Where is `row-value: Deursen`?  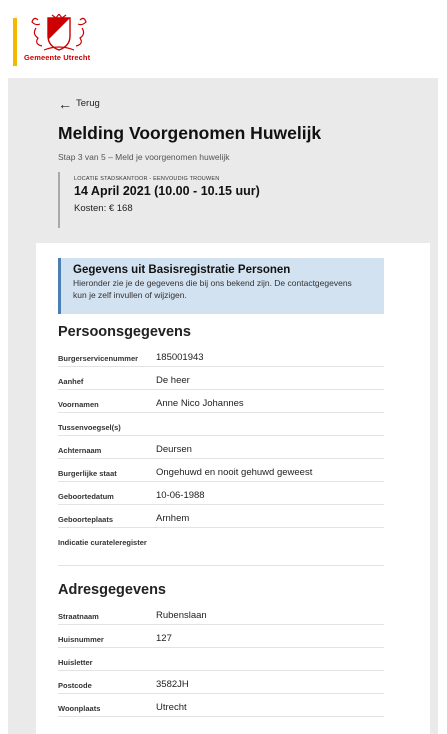 row-value: Deursen is located at coordinates (174, 449).